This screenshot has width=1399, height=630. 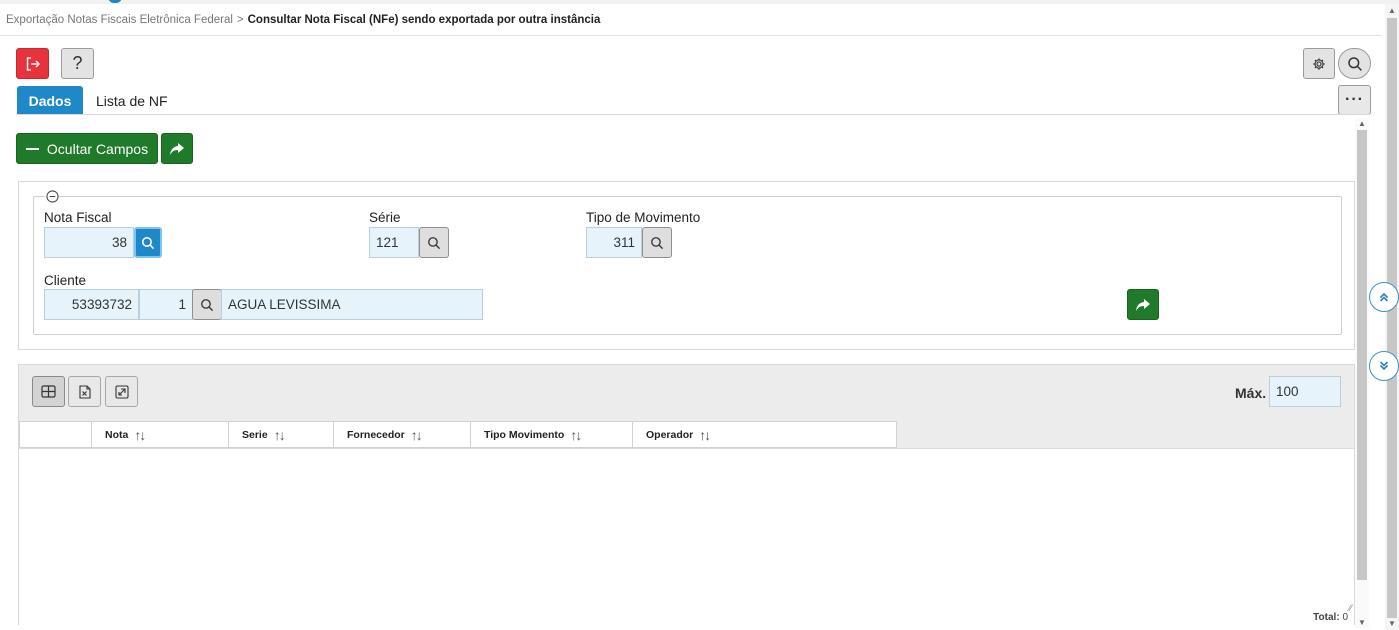 What do you see at coordinates (1392, 10) in the screenshot?
I see `scroll-up-arrow-icon: ▲` at bounding box center [1392, 10].